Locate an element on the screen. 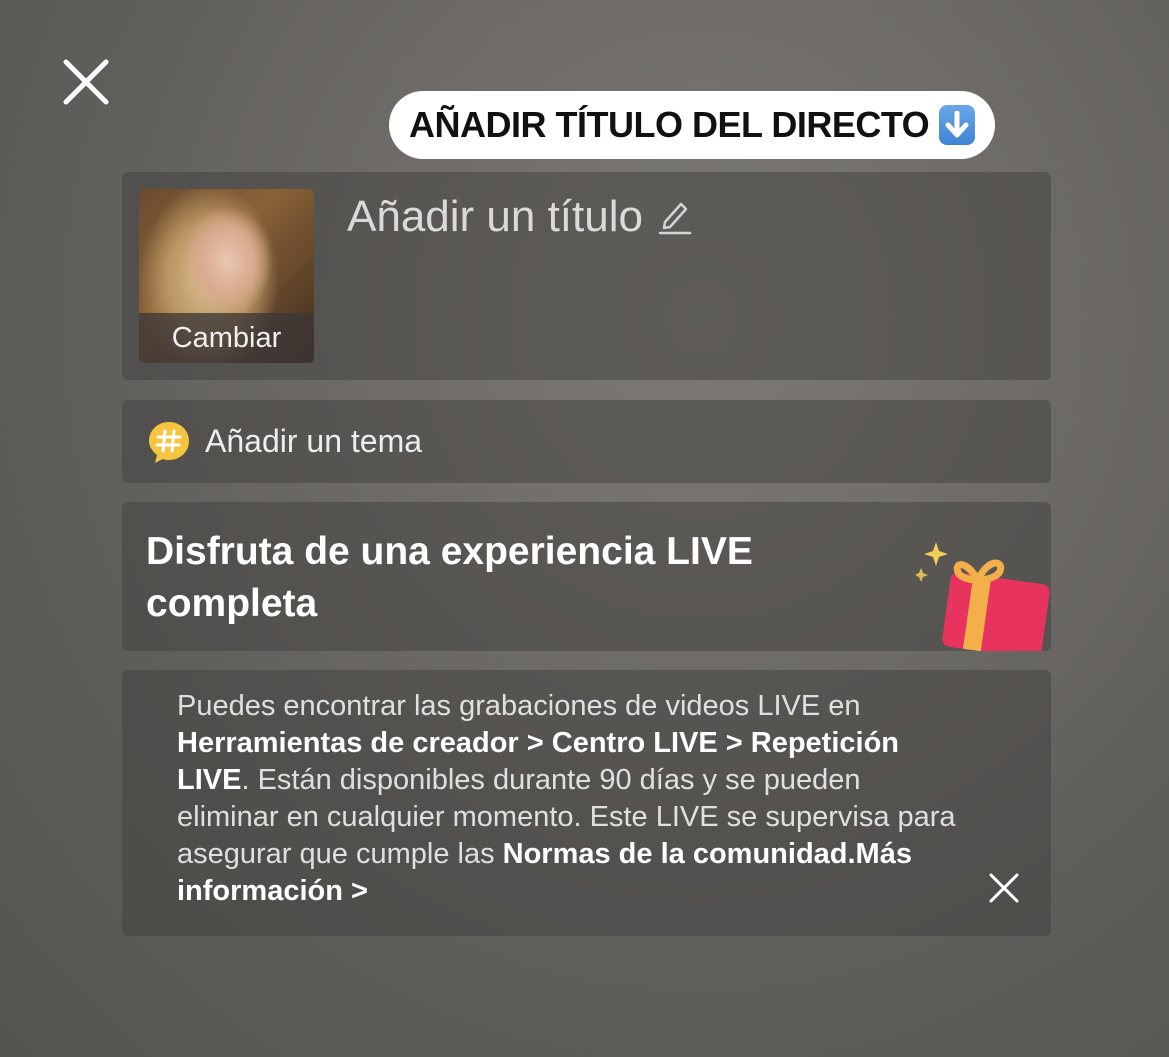  change-cover-button: Cambiar is located at coordinates (226, 338).